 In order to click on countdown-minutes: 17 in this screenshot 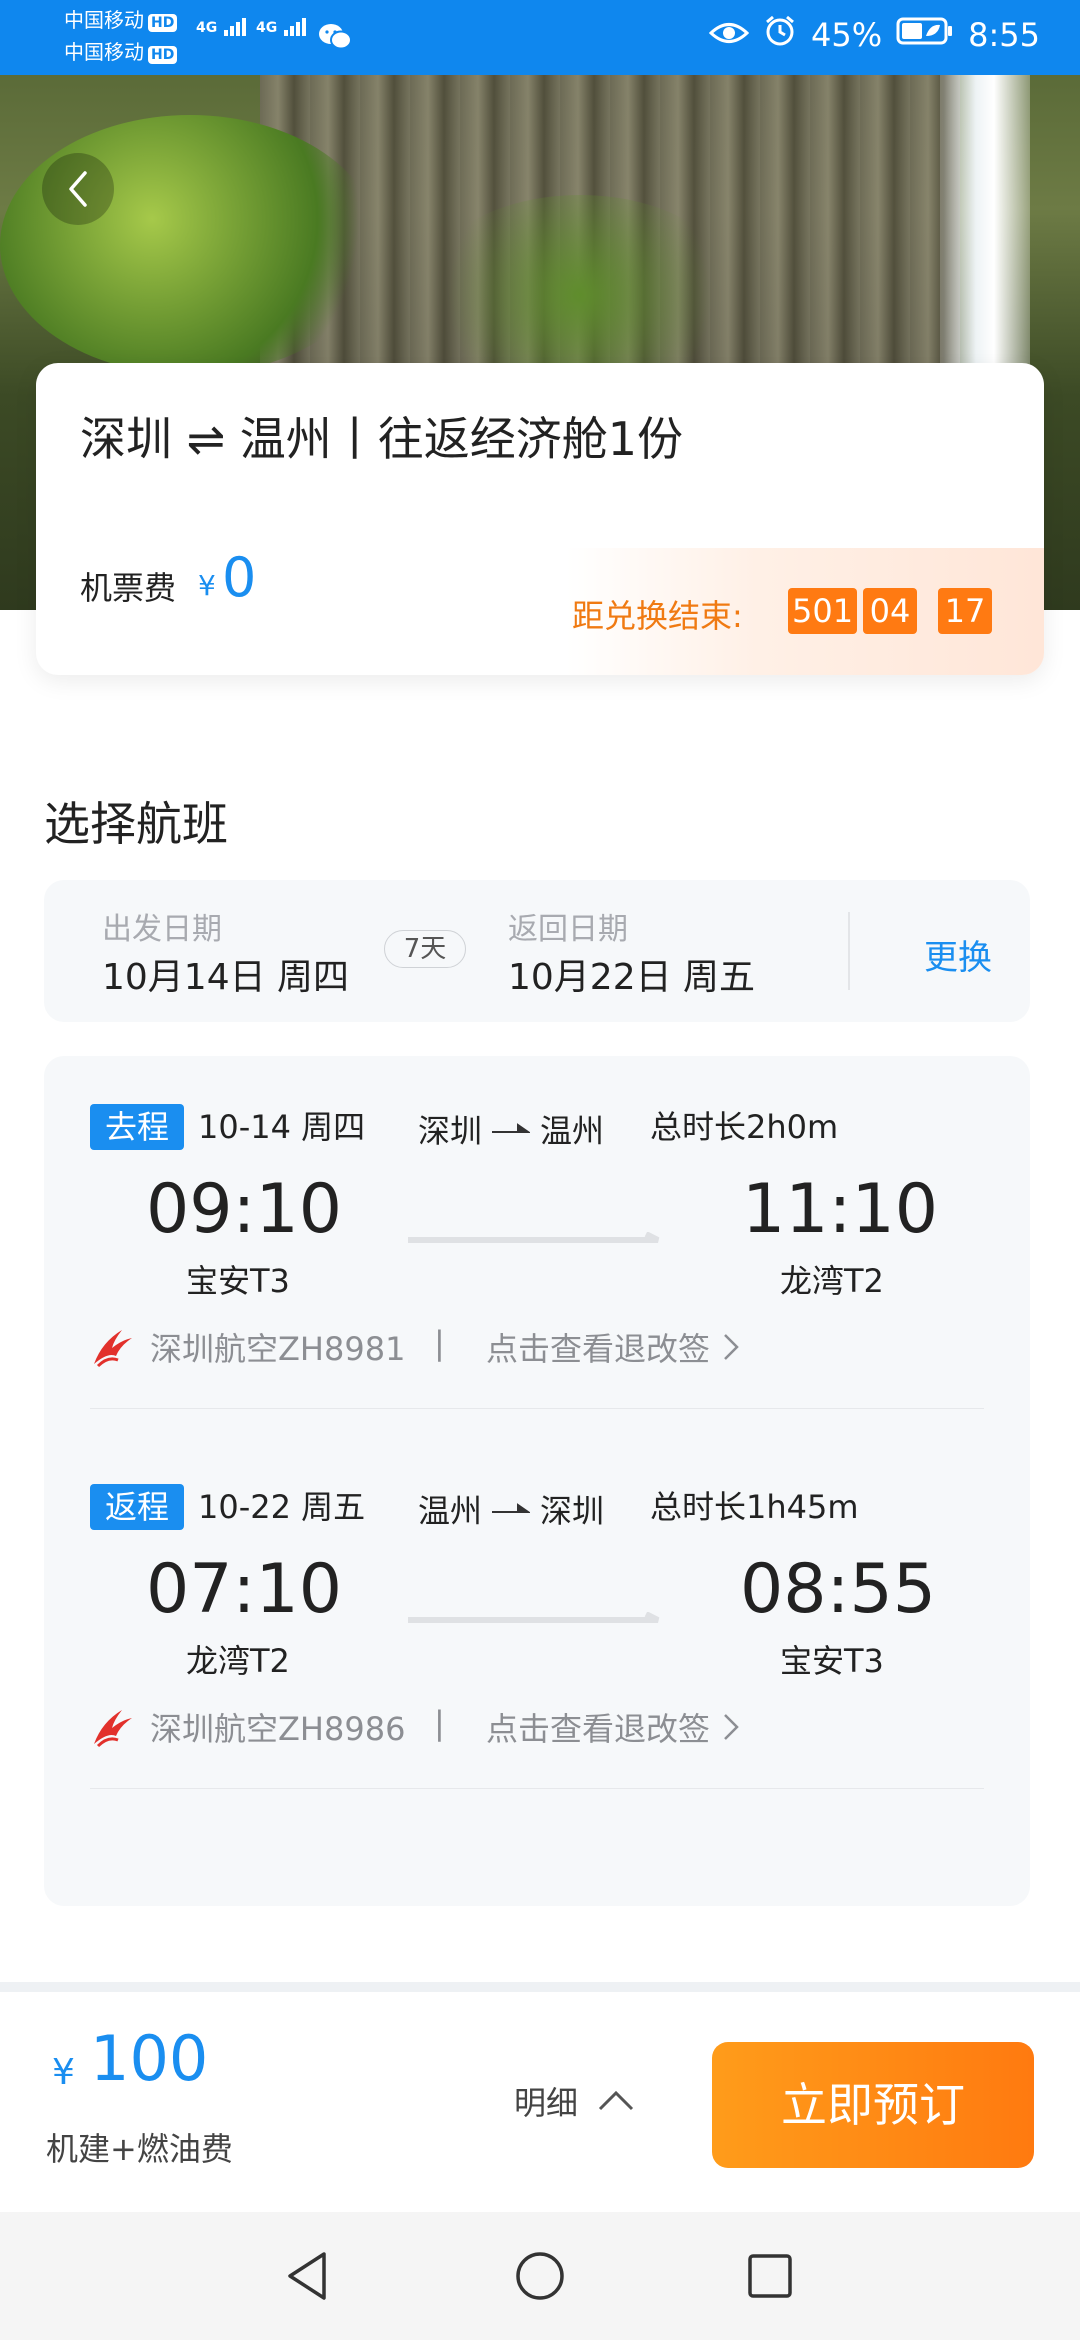, I will do `click(965, 611)`.